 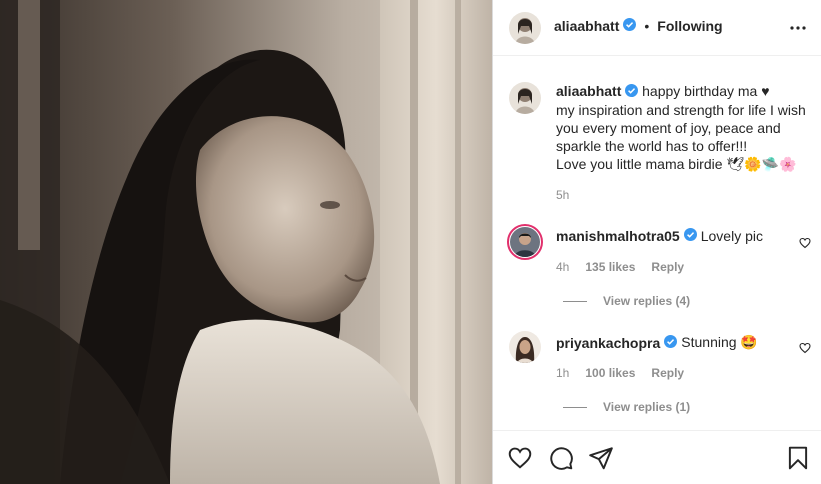 I want to click on caption-line: sparkle the world has to offer!!!, so click(x=652, y=146).